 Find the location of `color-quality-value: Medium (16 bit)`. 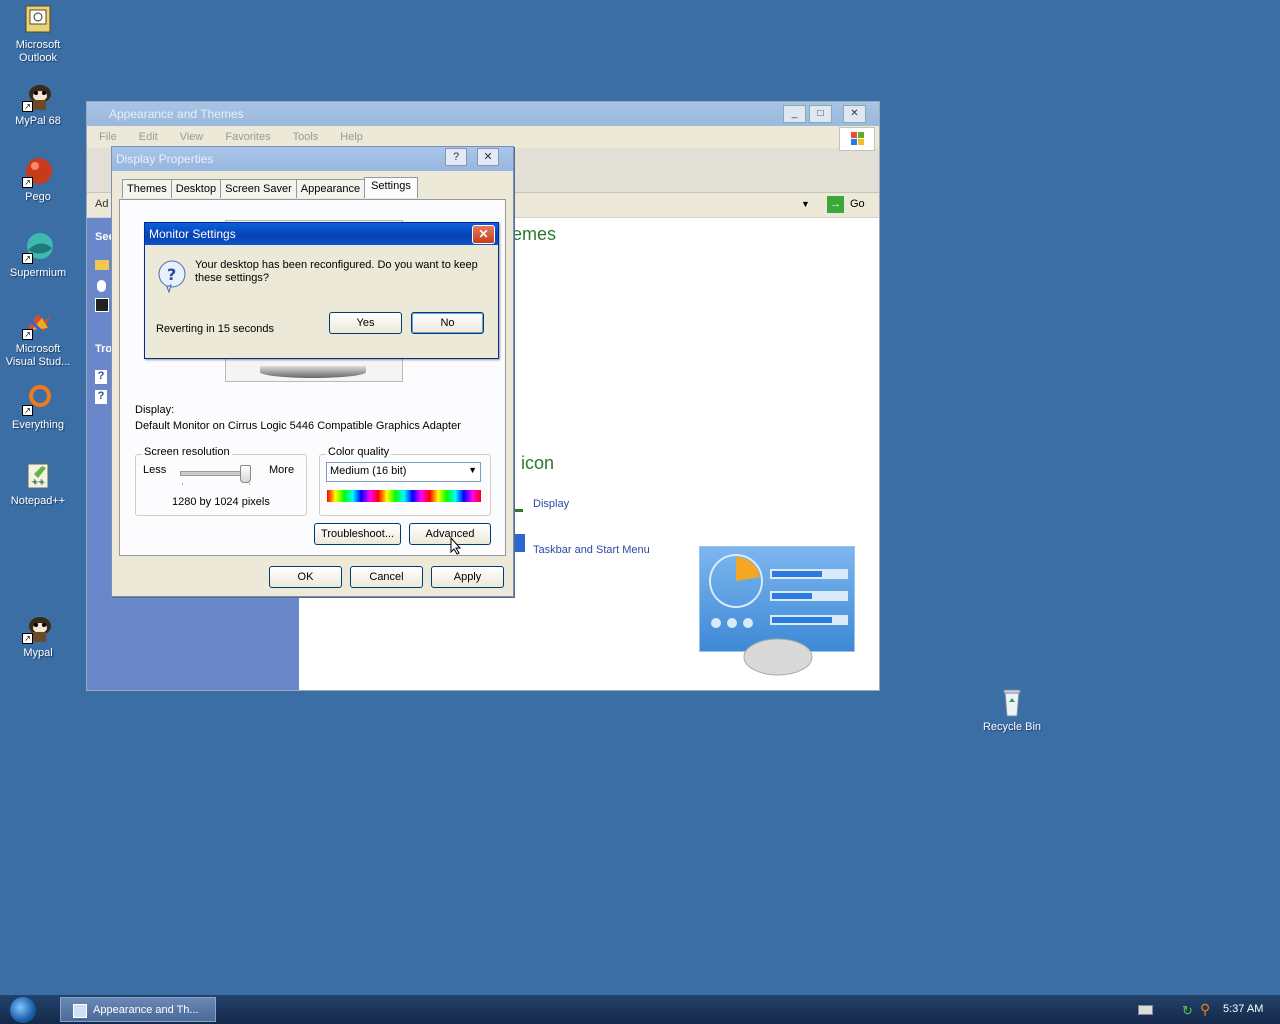

color-quality-value: Medium (16 bit) is located at coordinates (368, 471).